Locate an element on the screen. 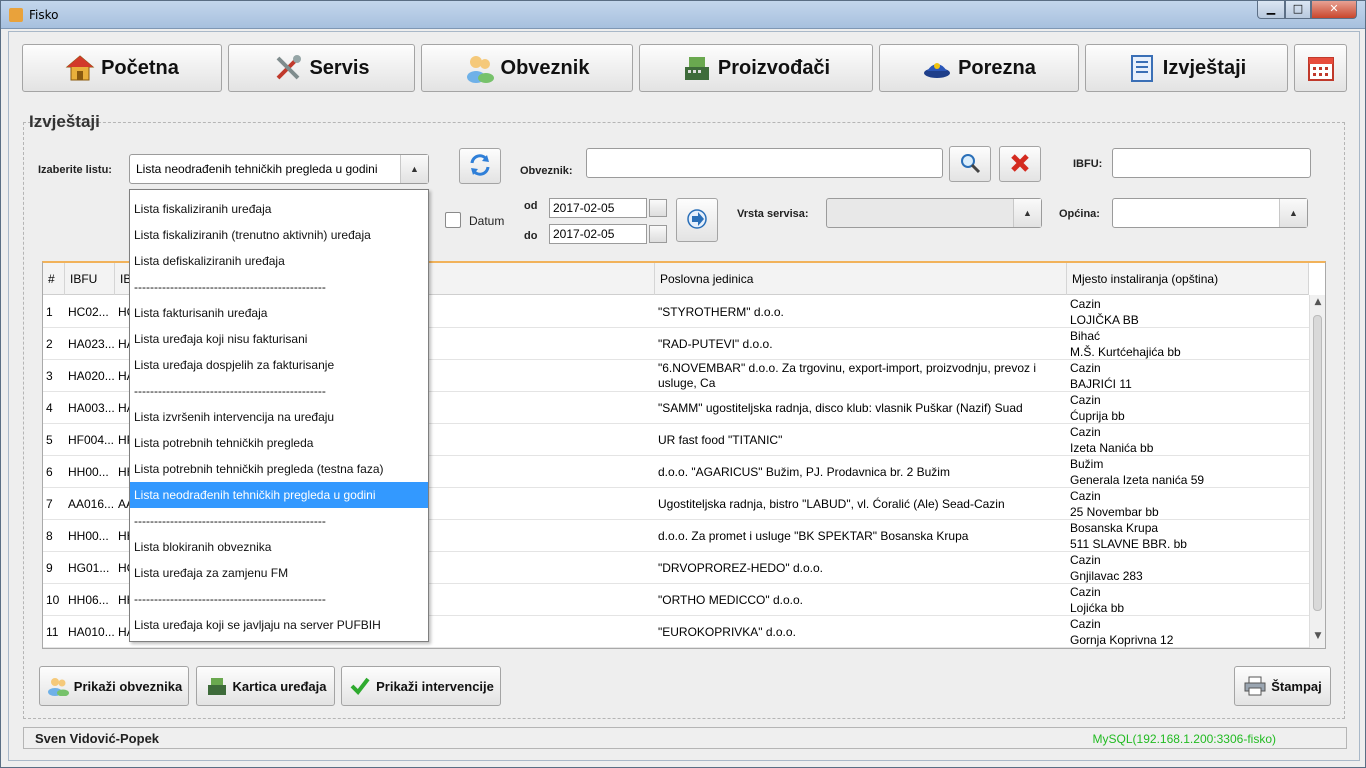  scrollbar-thumb is located at coordinates (1317, 463).